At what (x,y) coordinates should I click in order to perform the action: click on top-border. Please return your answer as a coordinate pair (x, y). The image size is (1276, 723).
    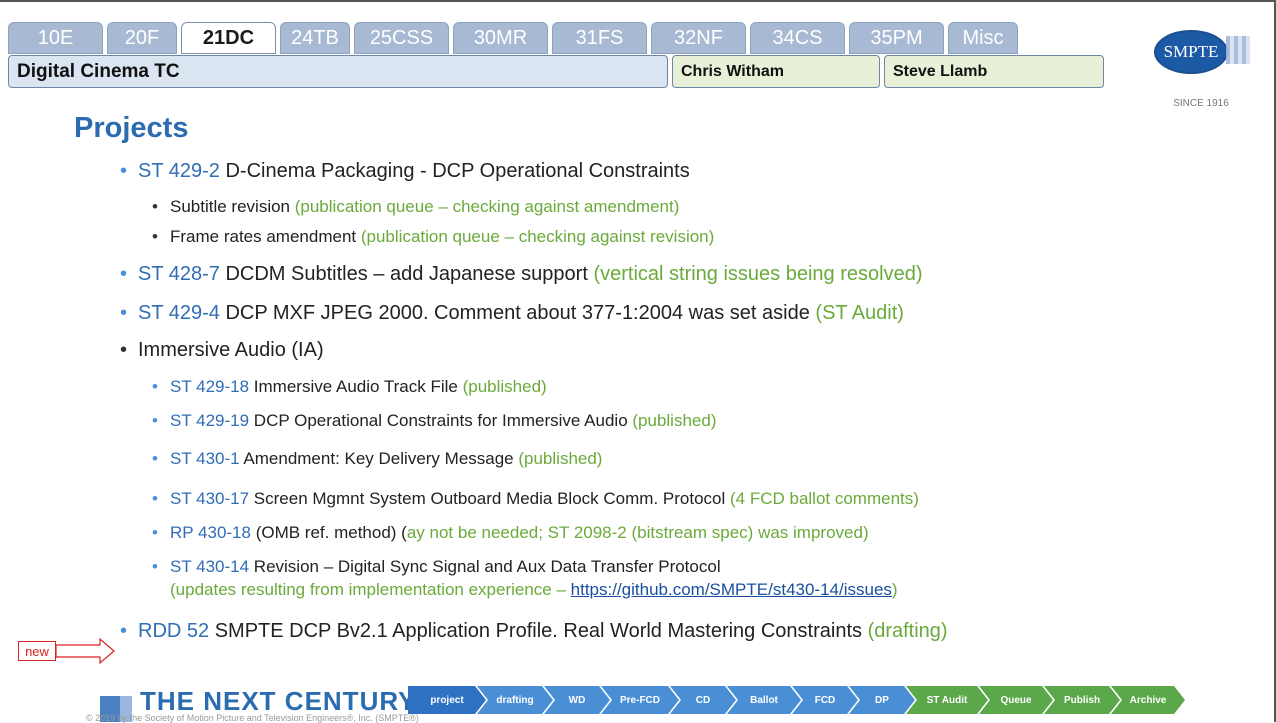
    Looking at the image, I should click on (638, 1).